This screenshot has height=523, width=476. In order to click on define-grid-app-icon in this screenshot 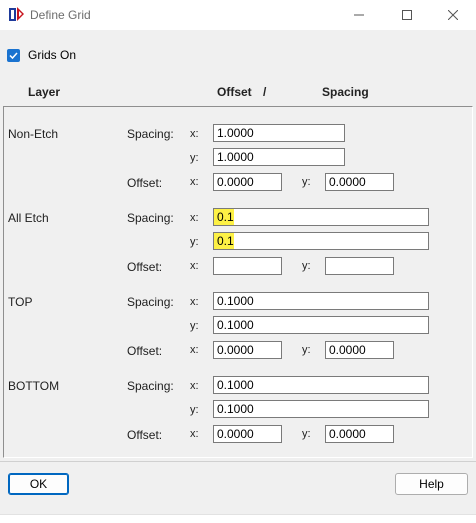, I will do `click(16, 14)`.